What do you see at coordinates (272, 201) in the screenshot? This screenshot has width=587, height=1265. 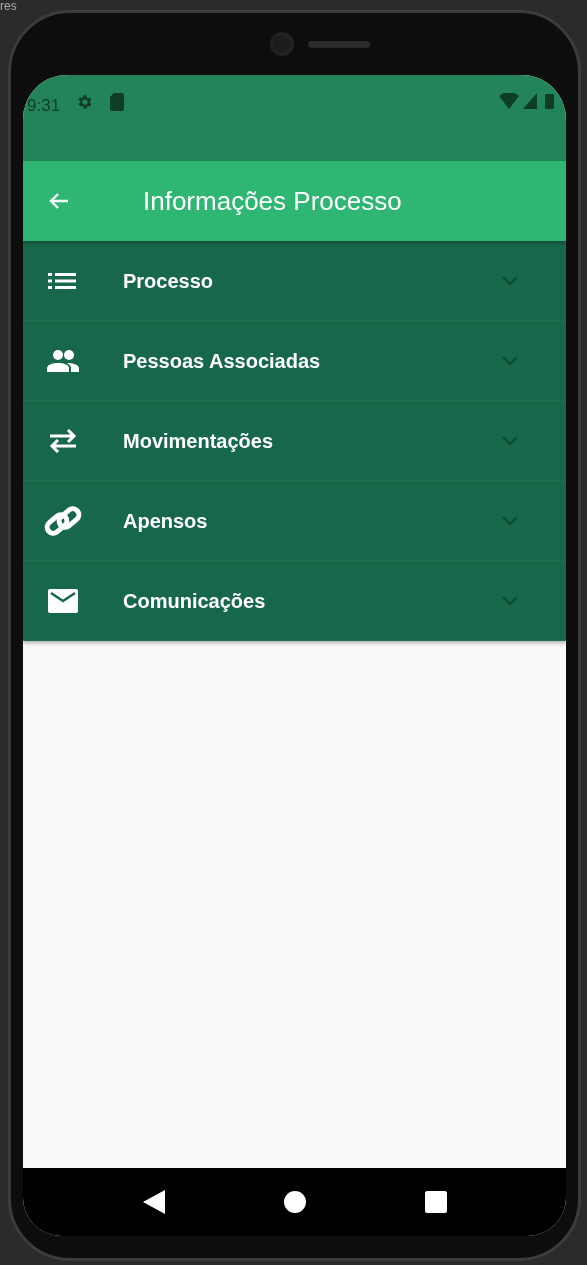 I see `screen-title: Informações Processo` at bounding box center [272, 201].